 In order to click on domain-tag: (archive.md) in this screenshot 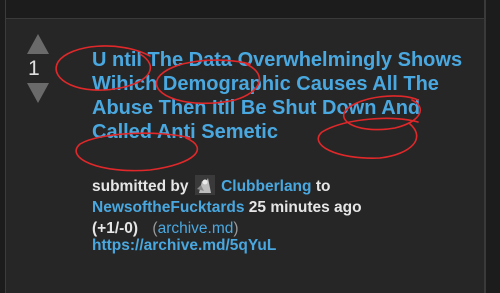, I will do `click(195, 228)`.